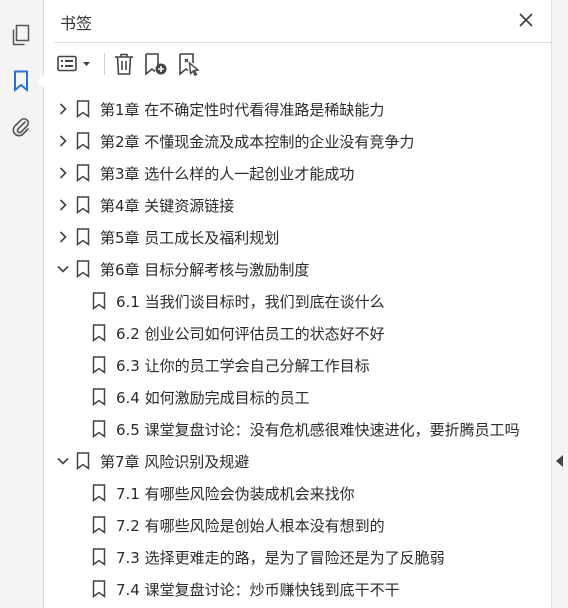  Describe the element at coordinates (303, 42) in the screenshot. I see `header-divider` at that location.